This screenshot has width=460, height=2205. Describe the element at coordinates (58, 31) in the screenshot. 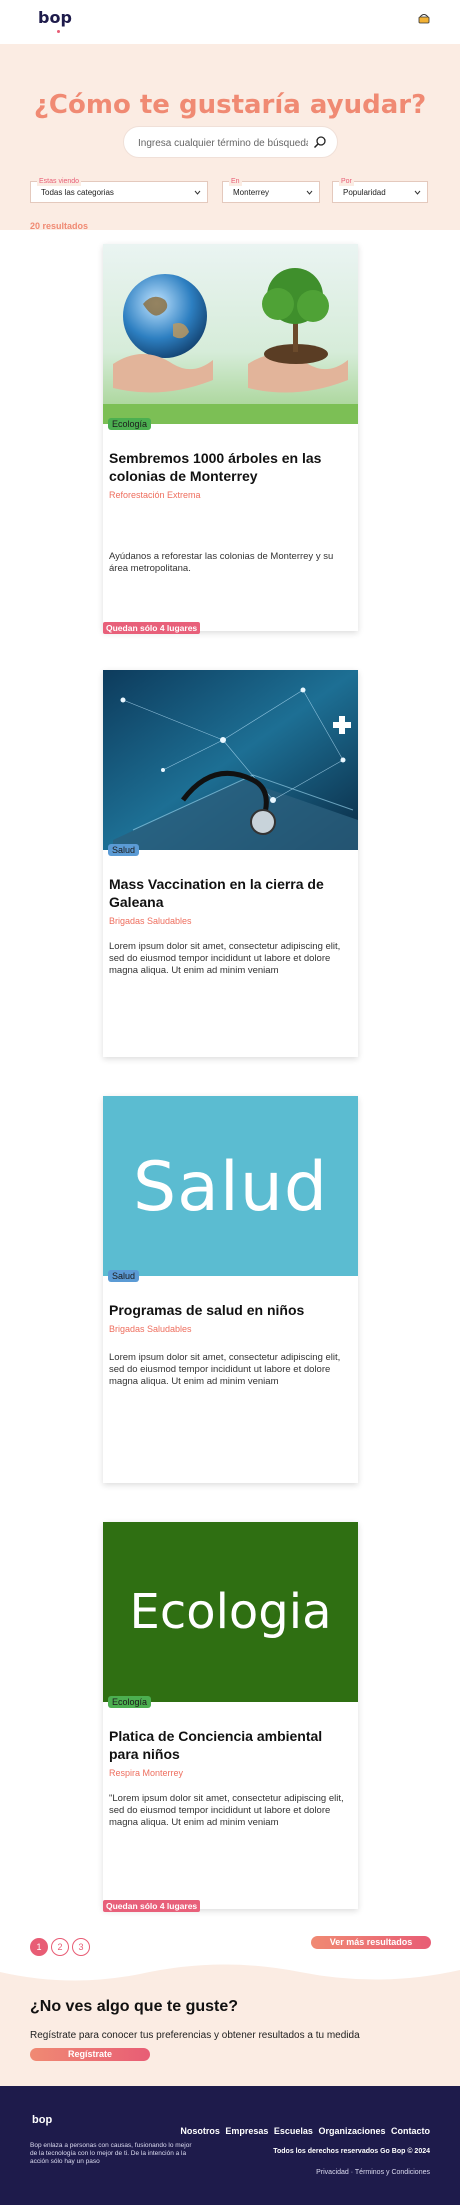

I see `logo-dot` at that location.